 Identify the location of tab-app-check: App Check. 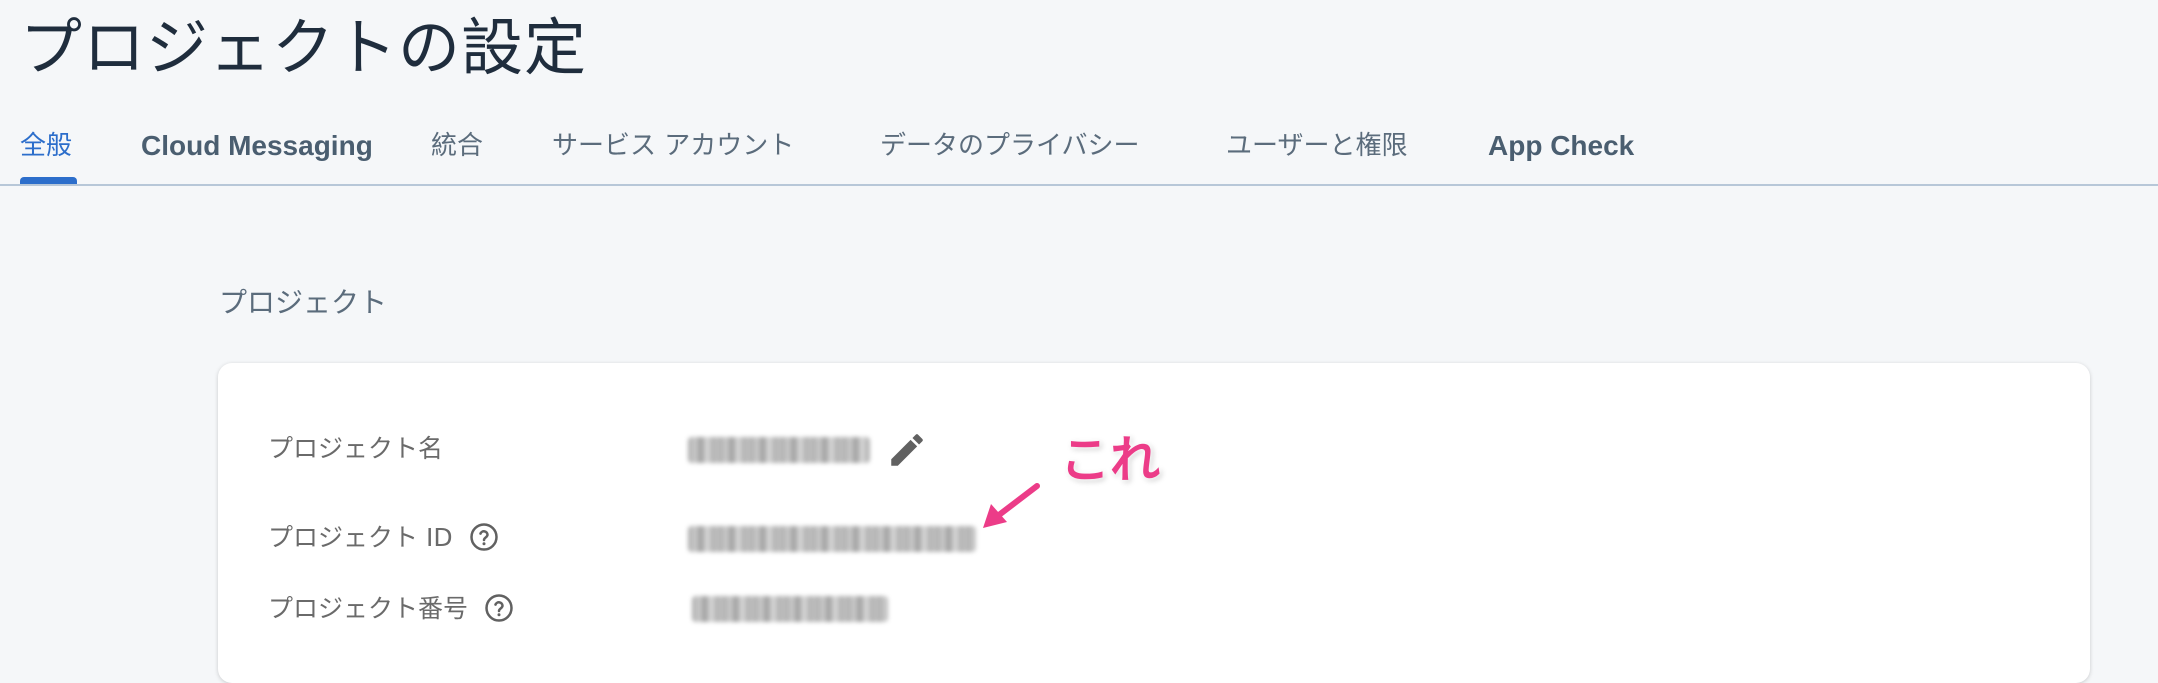
(1561, 146).